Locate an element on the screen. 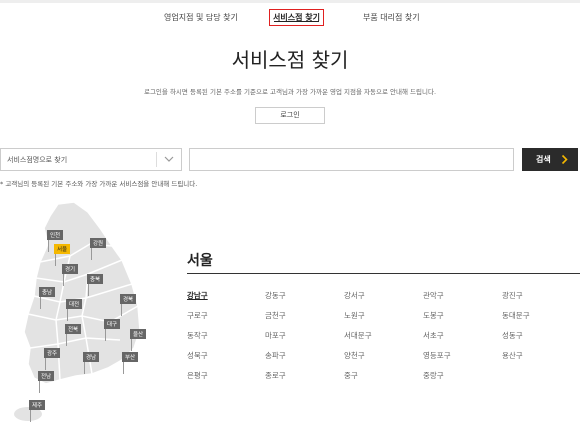  region-ulsan-label: 울산 is located at coordinates (138, 335).